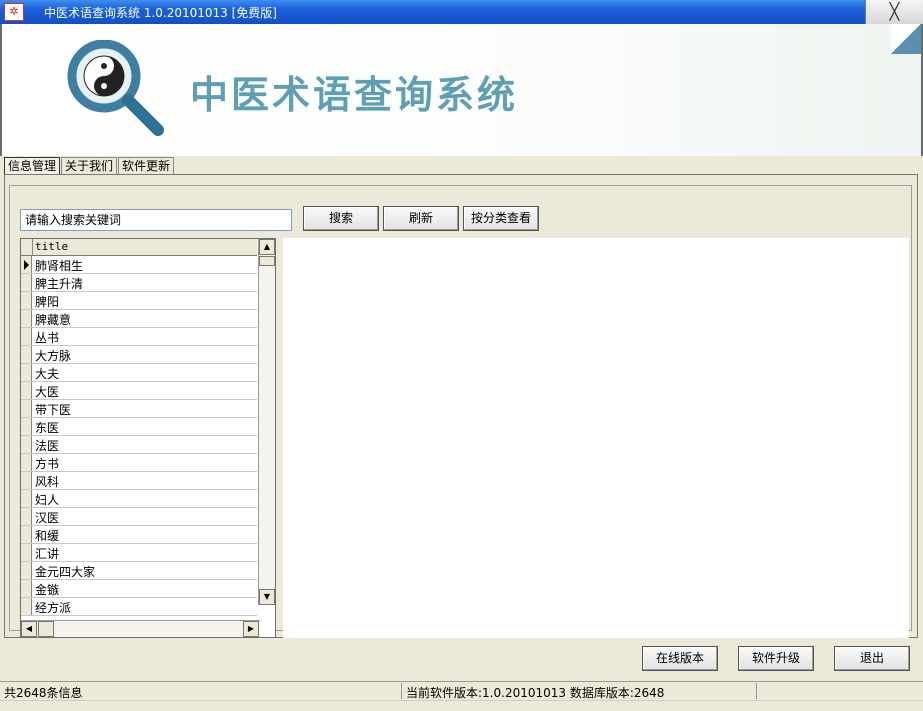 The width and height of the screenshot is (923, 711). Describe the element at coordinates (680, 658) in the screenshot. I see `online-version-button: 在线版本` at that location.